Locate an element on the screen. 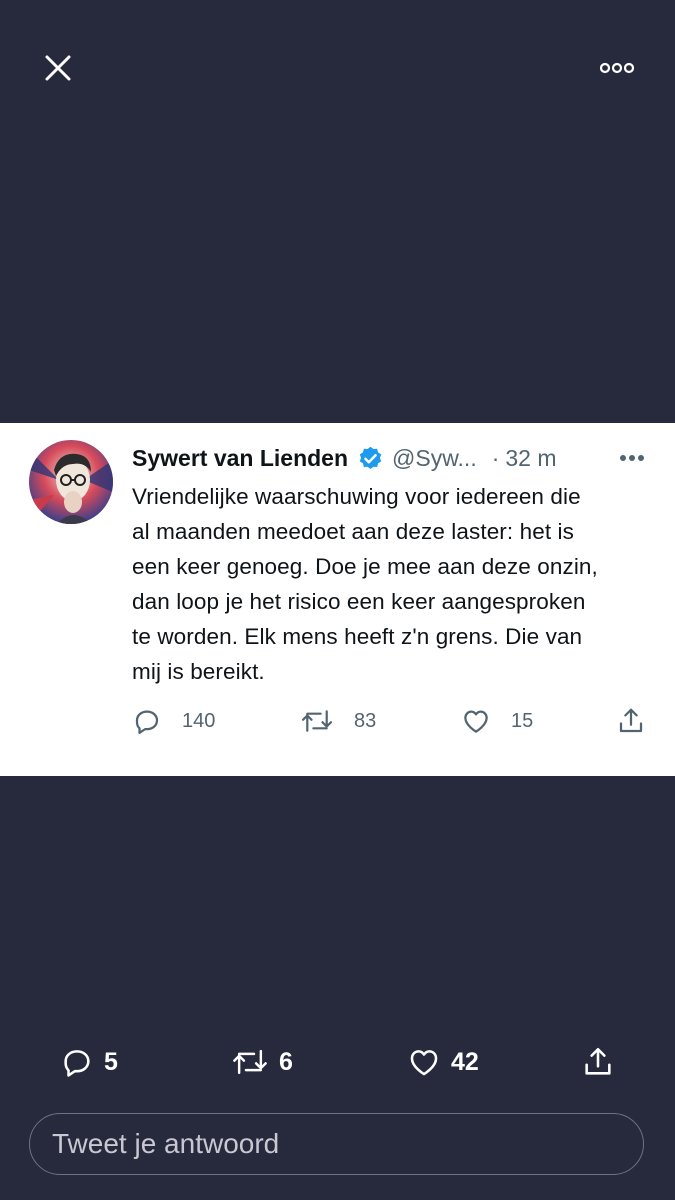 This screenshot has height=1200, width=675. bottom-like-count: 42 is located at coordinates (465, 1061).